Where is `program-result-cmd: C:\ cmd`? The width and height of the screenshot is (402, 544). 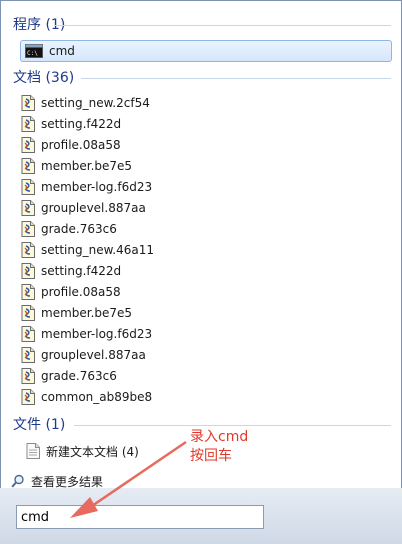 program-result-cmd: C:\ cmd is located at coordinates (206, 51).